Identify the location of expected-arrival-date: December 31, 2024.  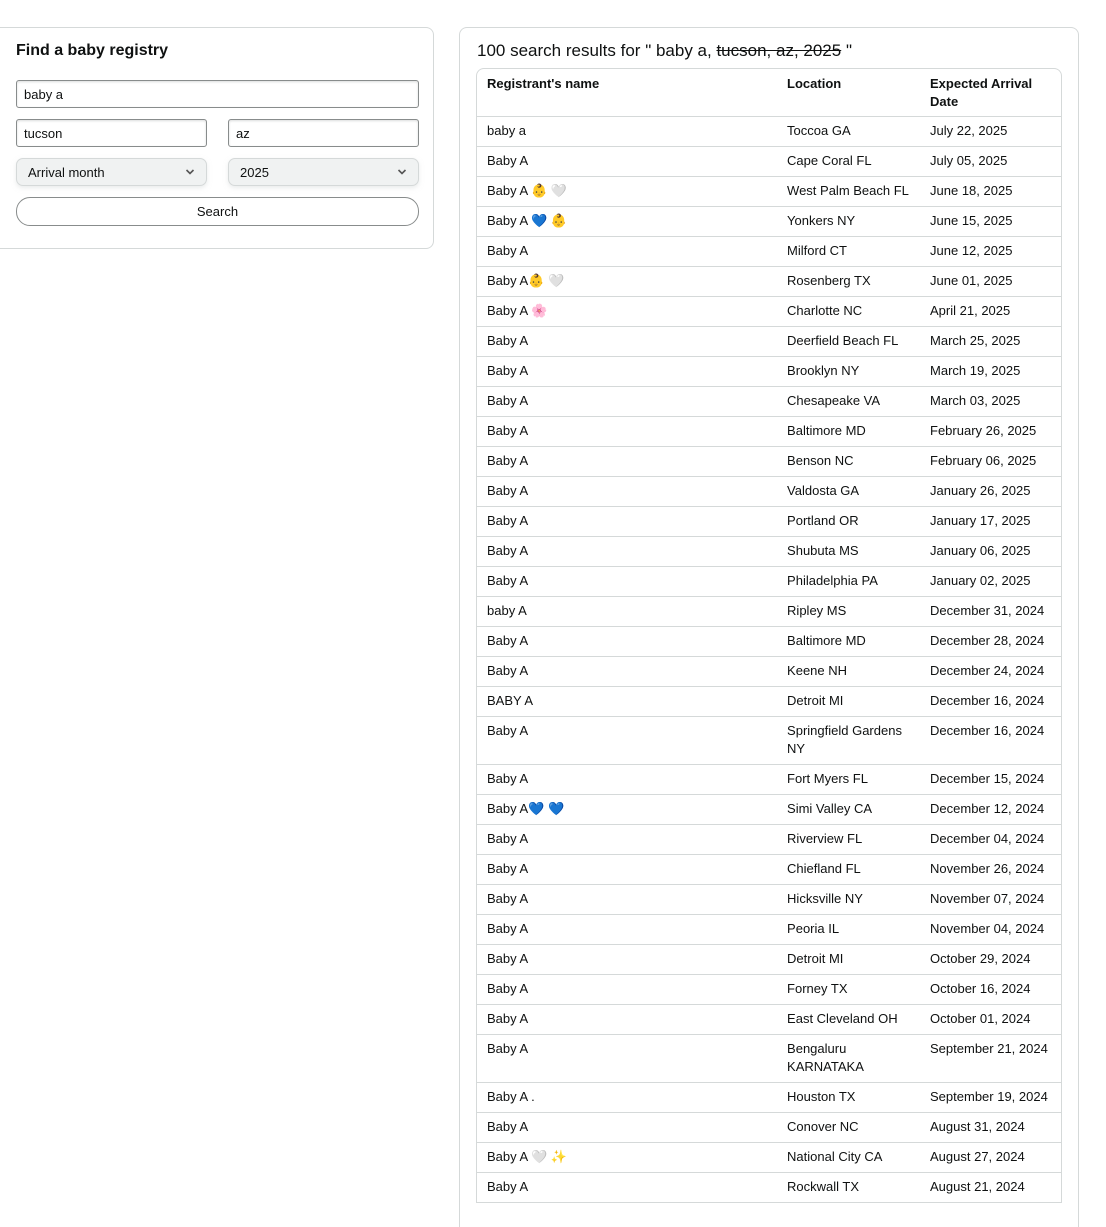
(990, 611).